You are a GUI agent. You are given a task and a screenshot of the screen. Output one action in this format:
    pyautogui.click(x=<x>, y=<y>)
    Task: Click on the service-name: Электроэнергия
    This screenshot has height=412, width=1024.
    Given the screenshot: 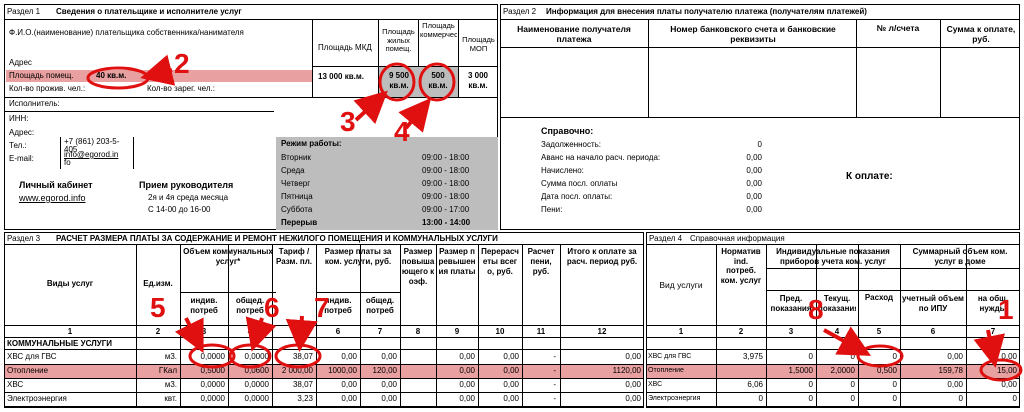 What is the action you would take?
    pyautogui.click(x=37, y=398)
    